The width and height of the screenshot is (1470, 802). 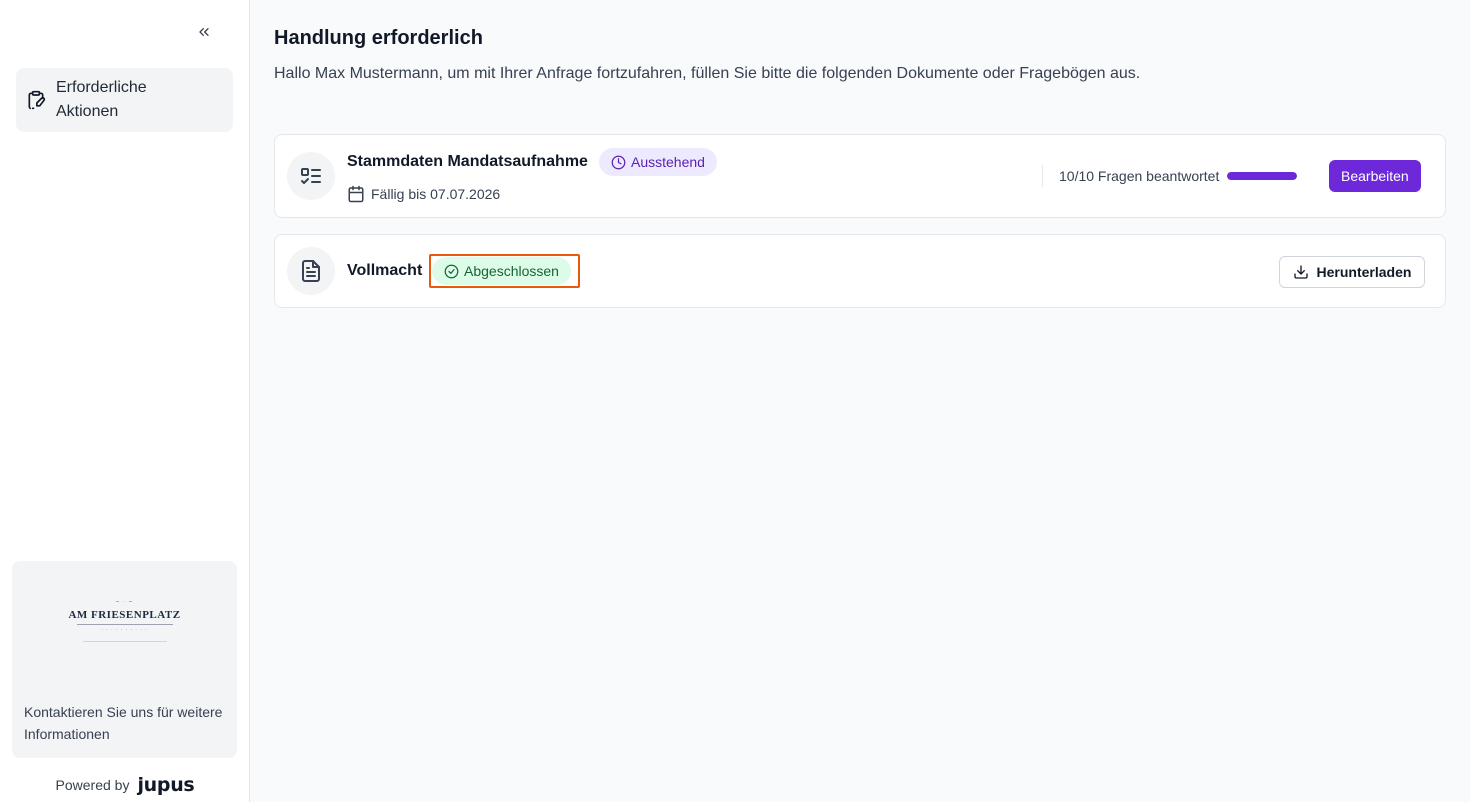 I want to click on checklist-icon, so click(x=311, y=176).